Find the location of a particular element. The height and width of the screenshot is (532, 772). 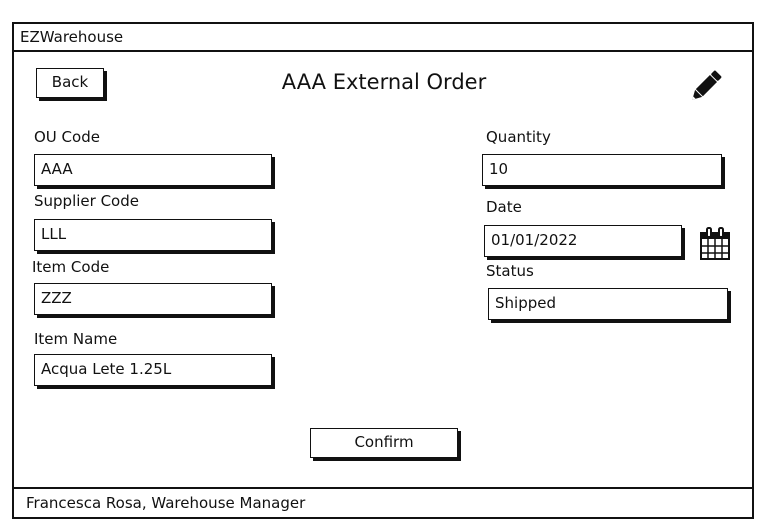

quantity-label: Quantity is located at coordinates (518, 137).